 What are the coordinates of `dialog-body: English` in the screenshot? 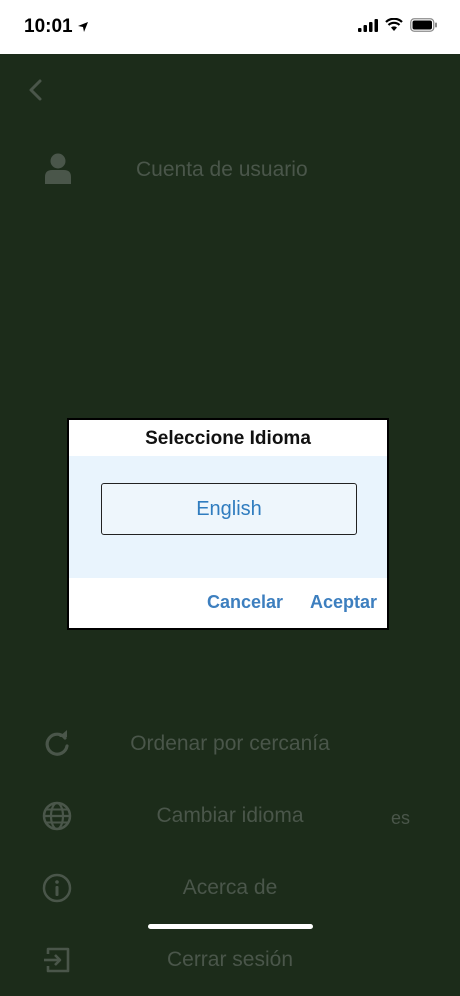 It's located at (228, 517).